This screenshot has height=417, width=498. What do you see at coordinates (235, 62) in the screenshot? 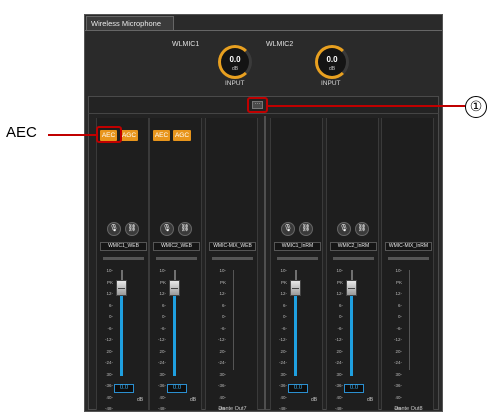
I see `wlmic1-input-knob: 0.0 dB` at bounding box center [235, 62].